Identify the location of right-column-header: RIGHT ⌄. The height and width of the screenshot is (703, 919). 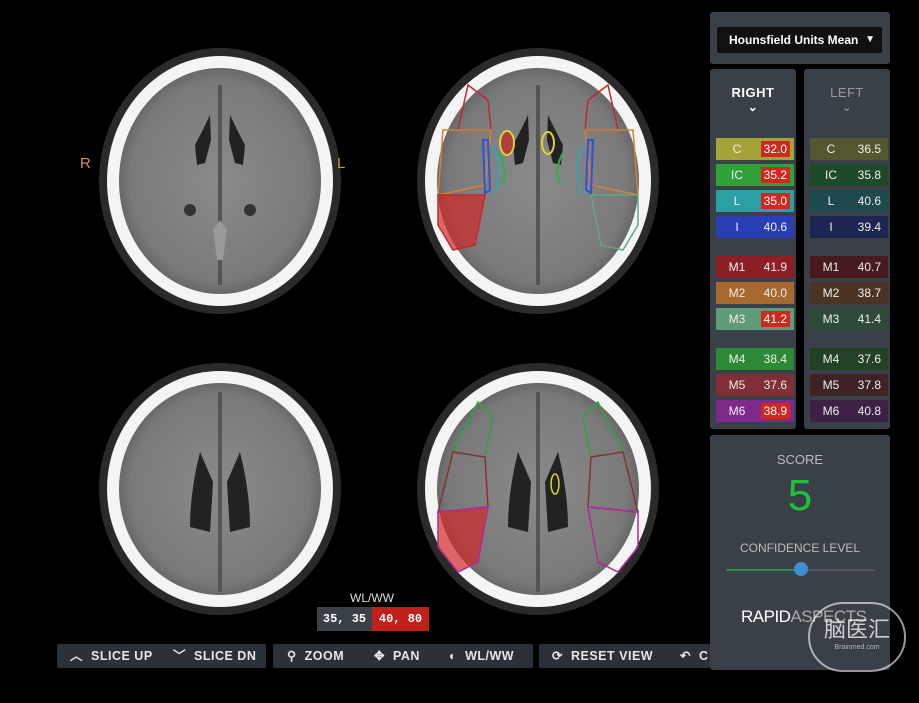
(753, 99).